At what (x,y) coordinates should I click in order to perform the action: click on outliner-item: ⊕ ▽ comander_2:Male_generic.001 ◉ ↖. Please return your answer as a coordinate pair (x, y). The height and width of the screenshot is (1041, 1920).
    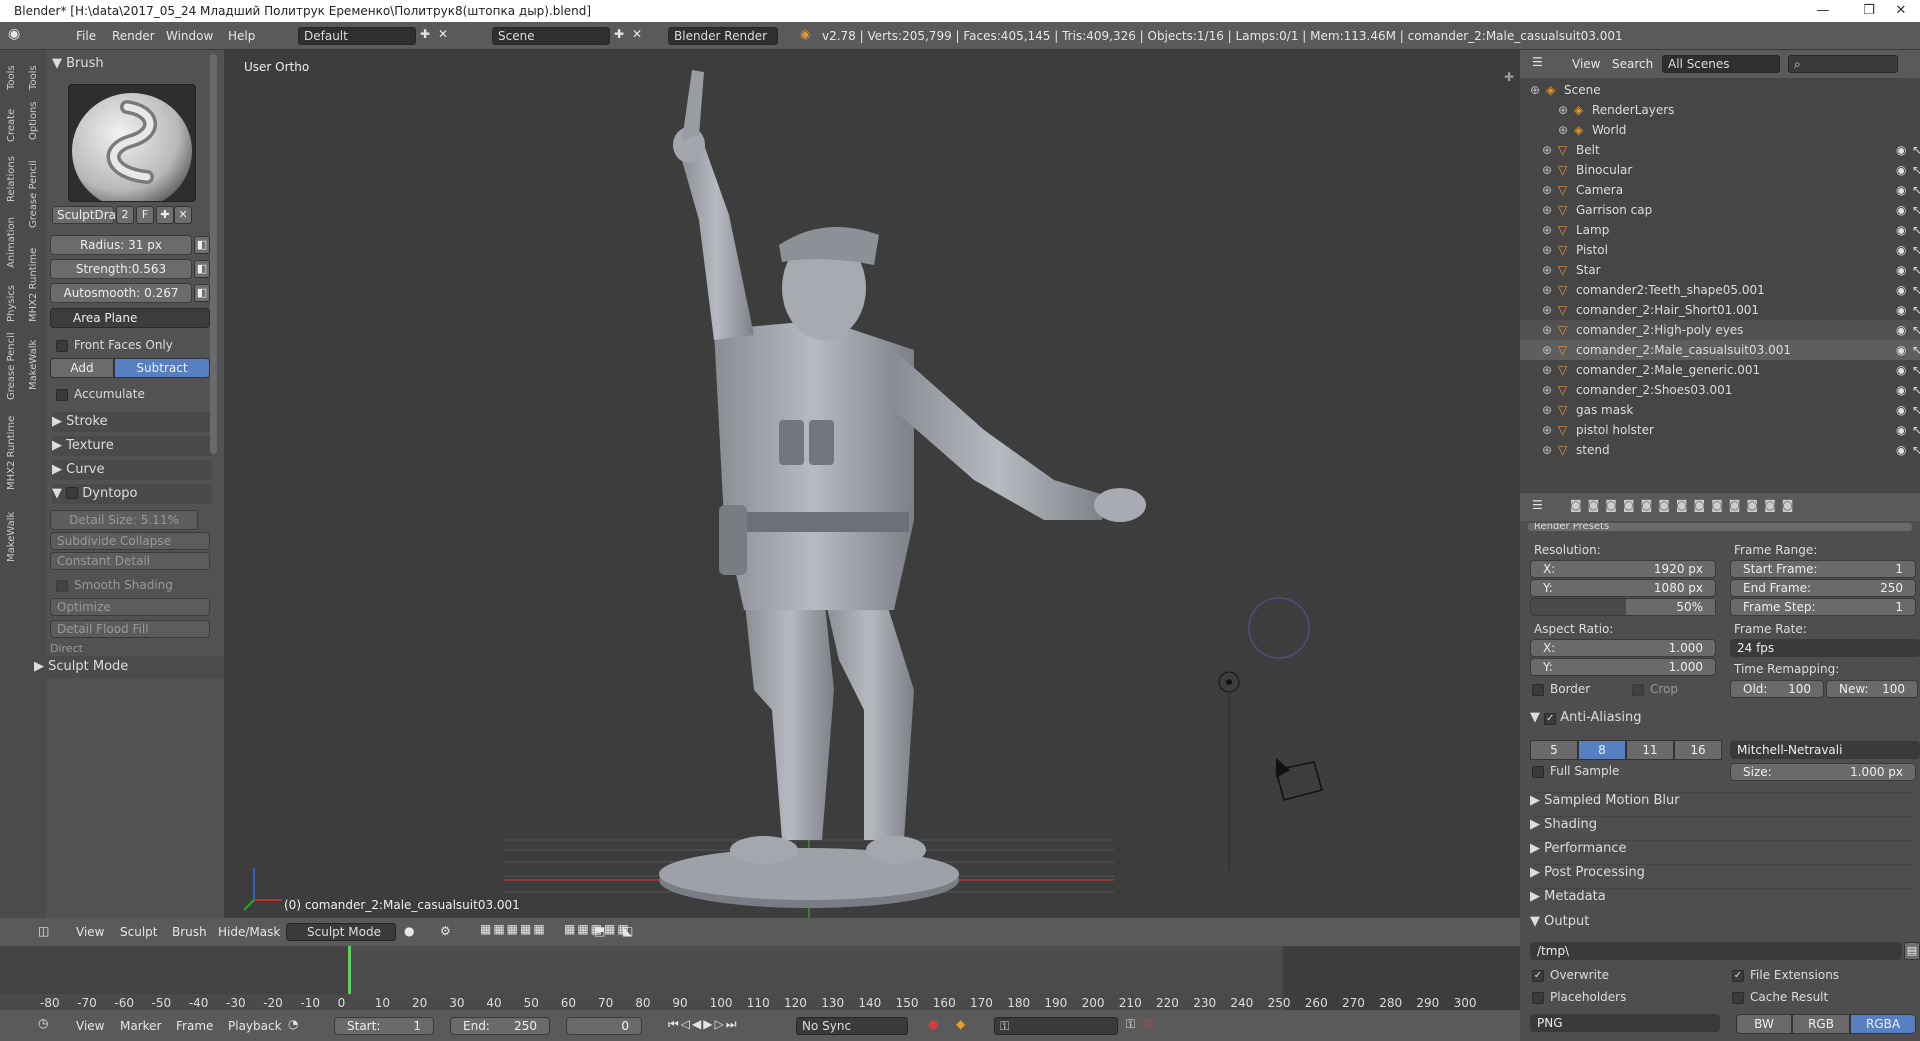
    Looking at the image, I should click on (1720, 370).